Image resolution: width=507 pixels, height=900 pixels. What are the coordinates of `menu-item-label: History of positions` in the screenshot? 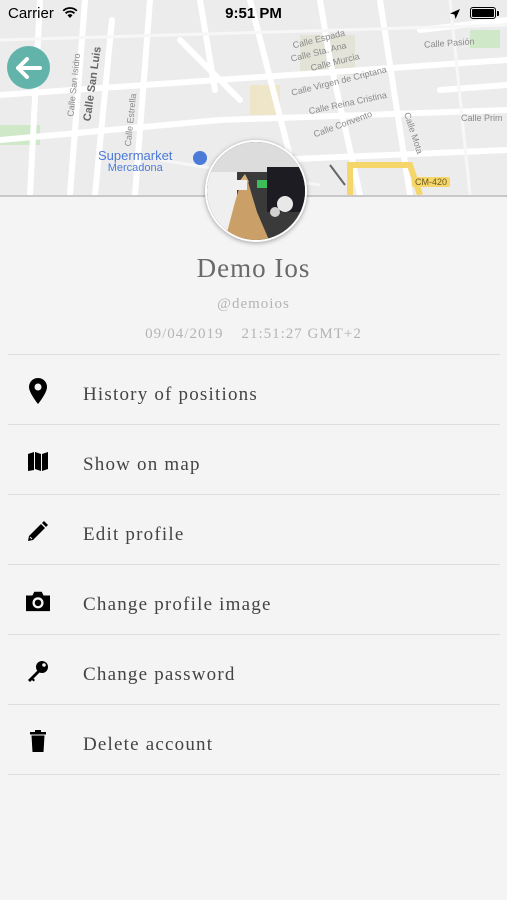 It's located at (170, 394).